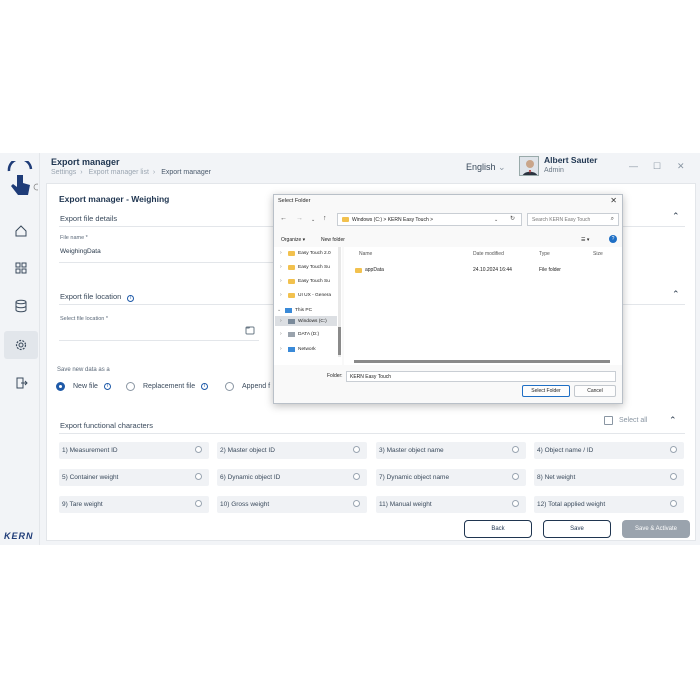 The image size is (700, 700). Describe the element at coordinates (292, 504) in the screenshot. I see `func-item: 10) Gross weight` at that location.